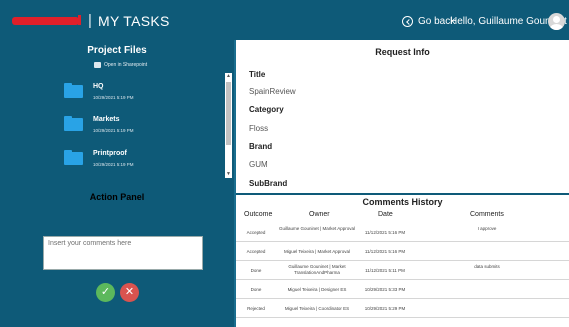 The width and height of the screenshot is (569, 327). I want to click on row-comments: data submits, so click(487, 266).